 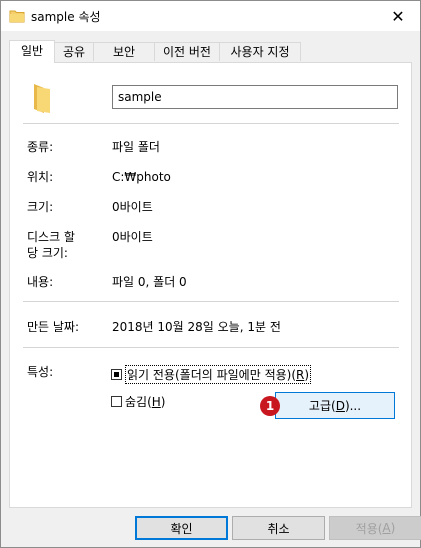 I want to click on tab-customize: 사용자 지정, so click(x=260, y=51).